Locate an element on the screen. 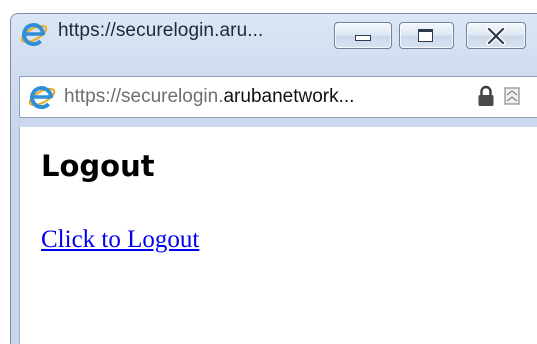 The width and height of the screenshot is (537, 344). maximize-icon is located at coordinates (425, 35).